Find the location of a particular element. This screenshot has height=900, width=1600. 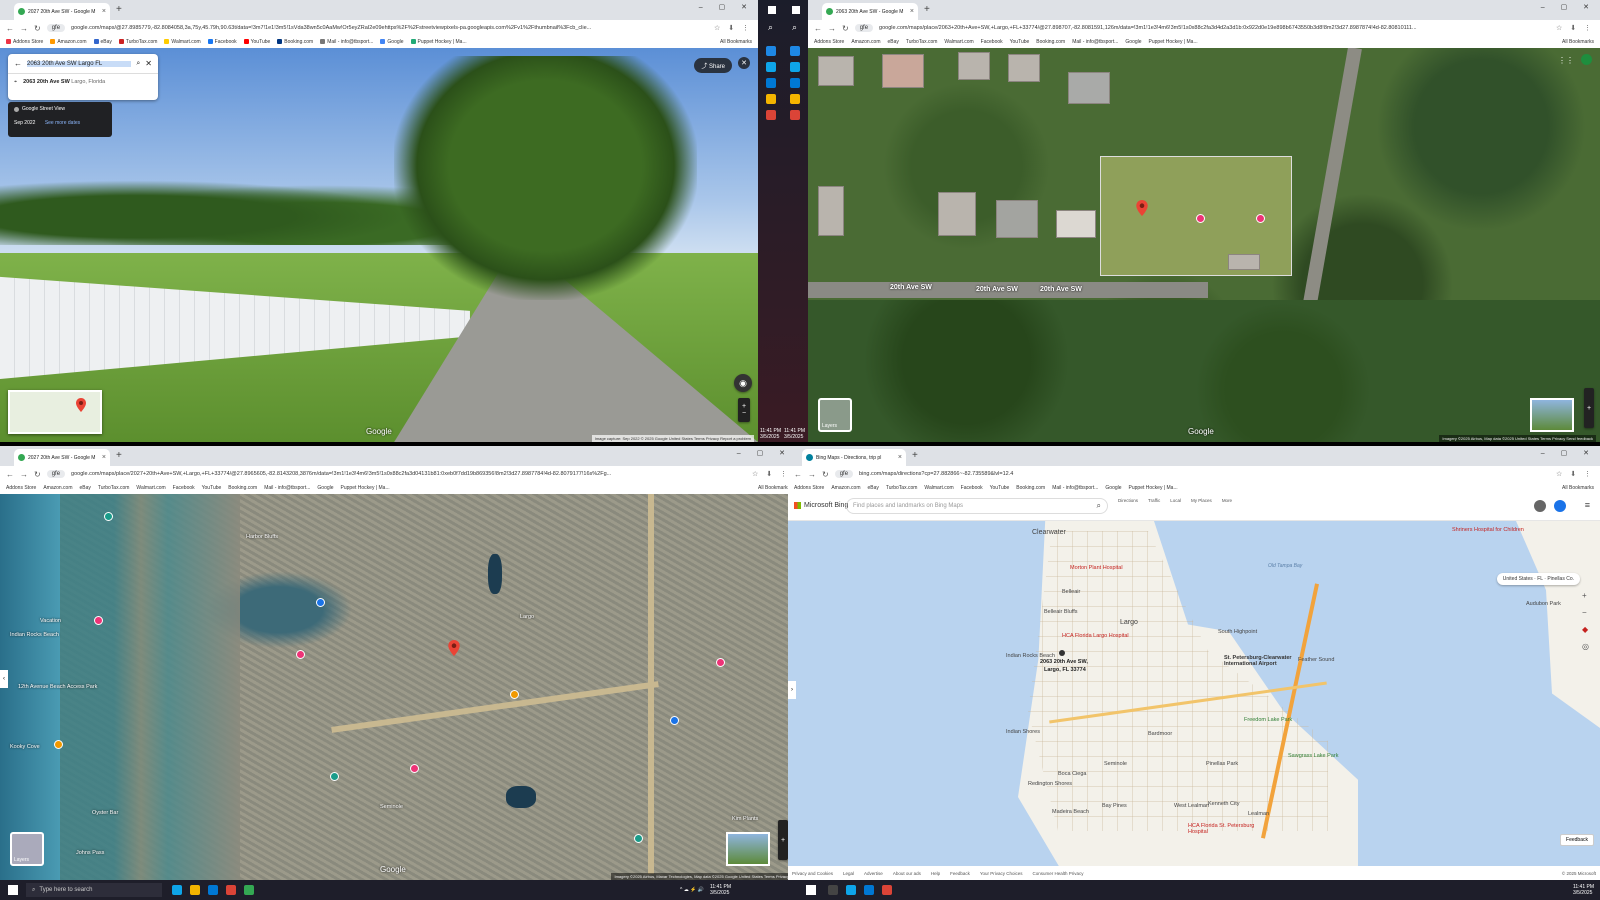

outlook-icon is located at coordinates (869, 890).